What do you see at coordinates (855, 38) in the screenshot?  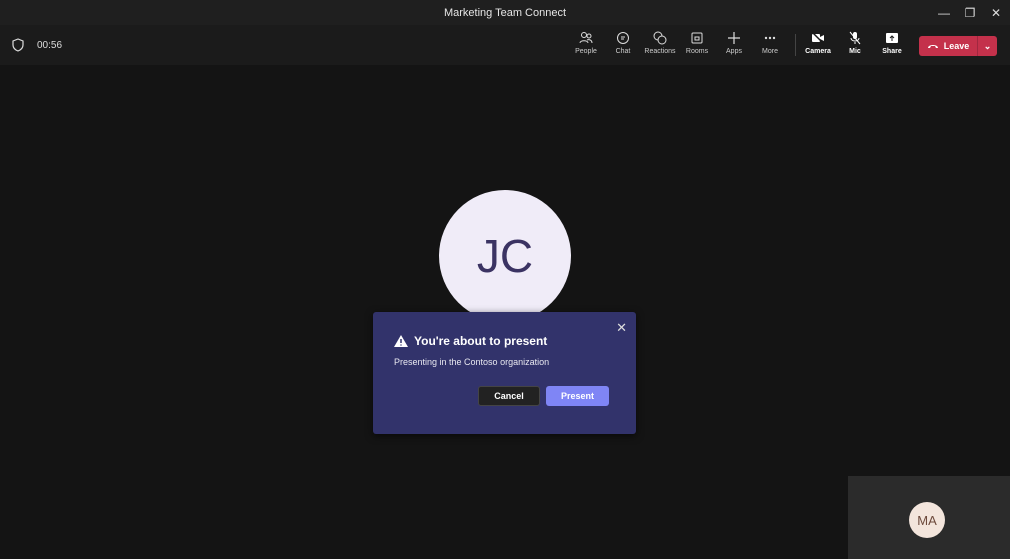 I see `mic-off-icon` at bounding box center [855, 38].